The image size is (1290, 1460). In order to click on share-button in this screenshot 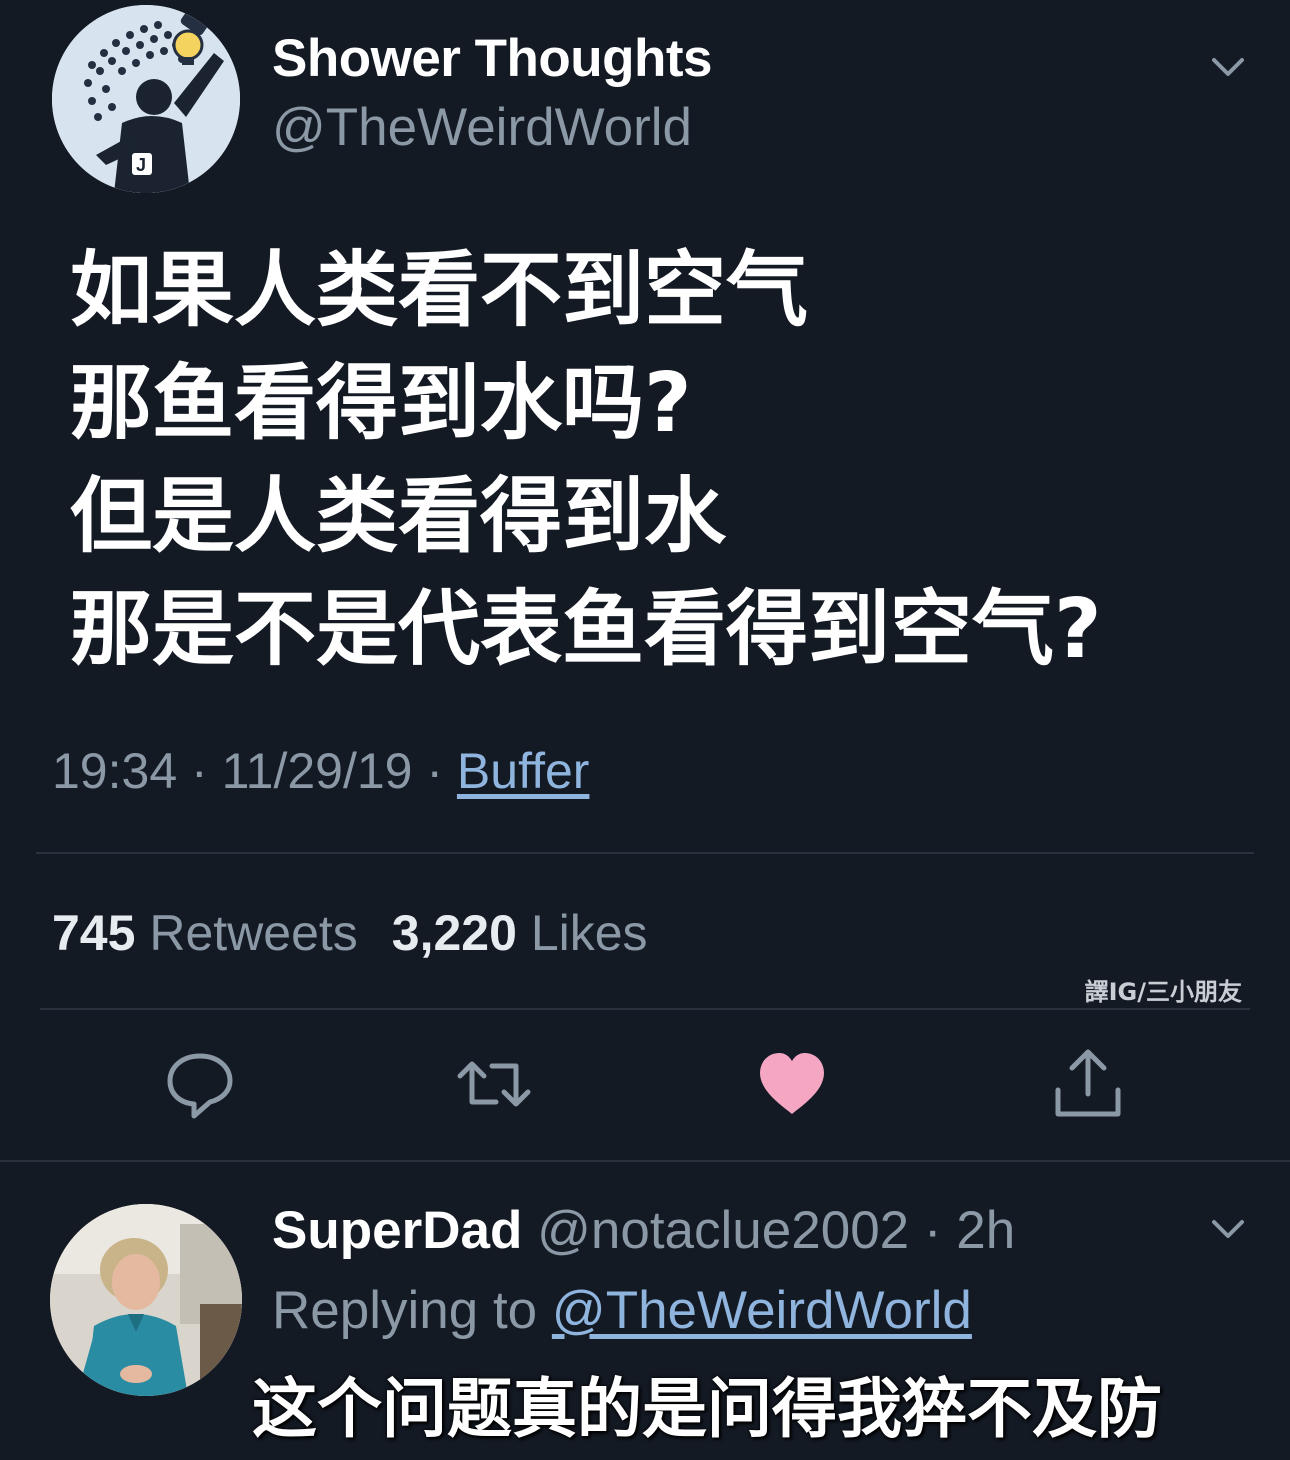, I will do `click(1088, 1084)`.